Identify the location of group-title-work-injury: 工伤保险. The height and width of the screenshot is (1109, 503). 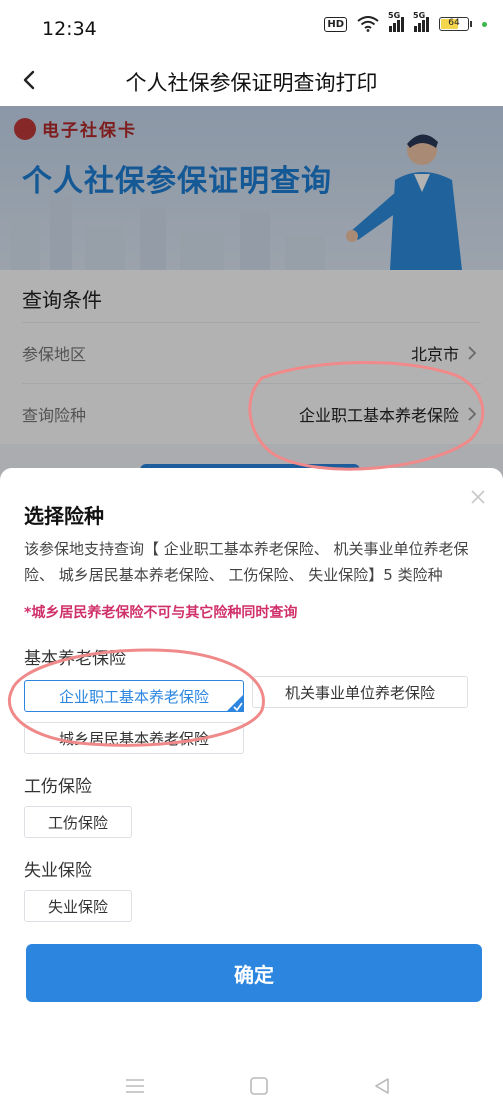
(58, 787).